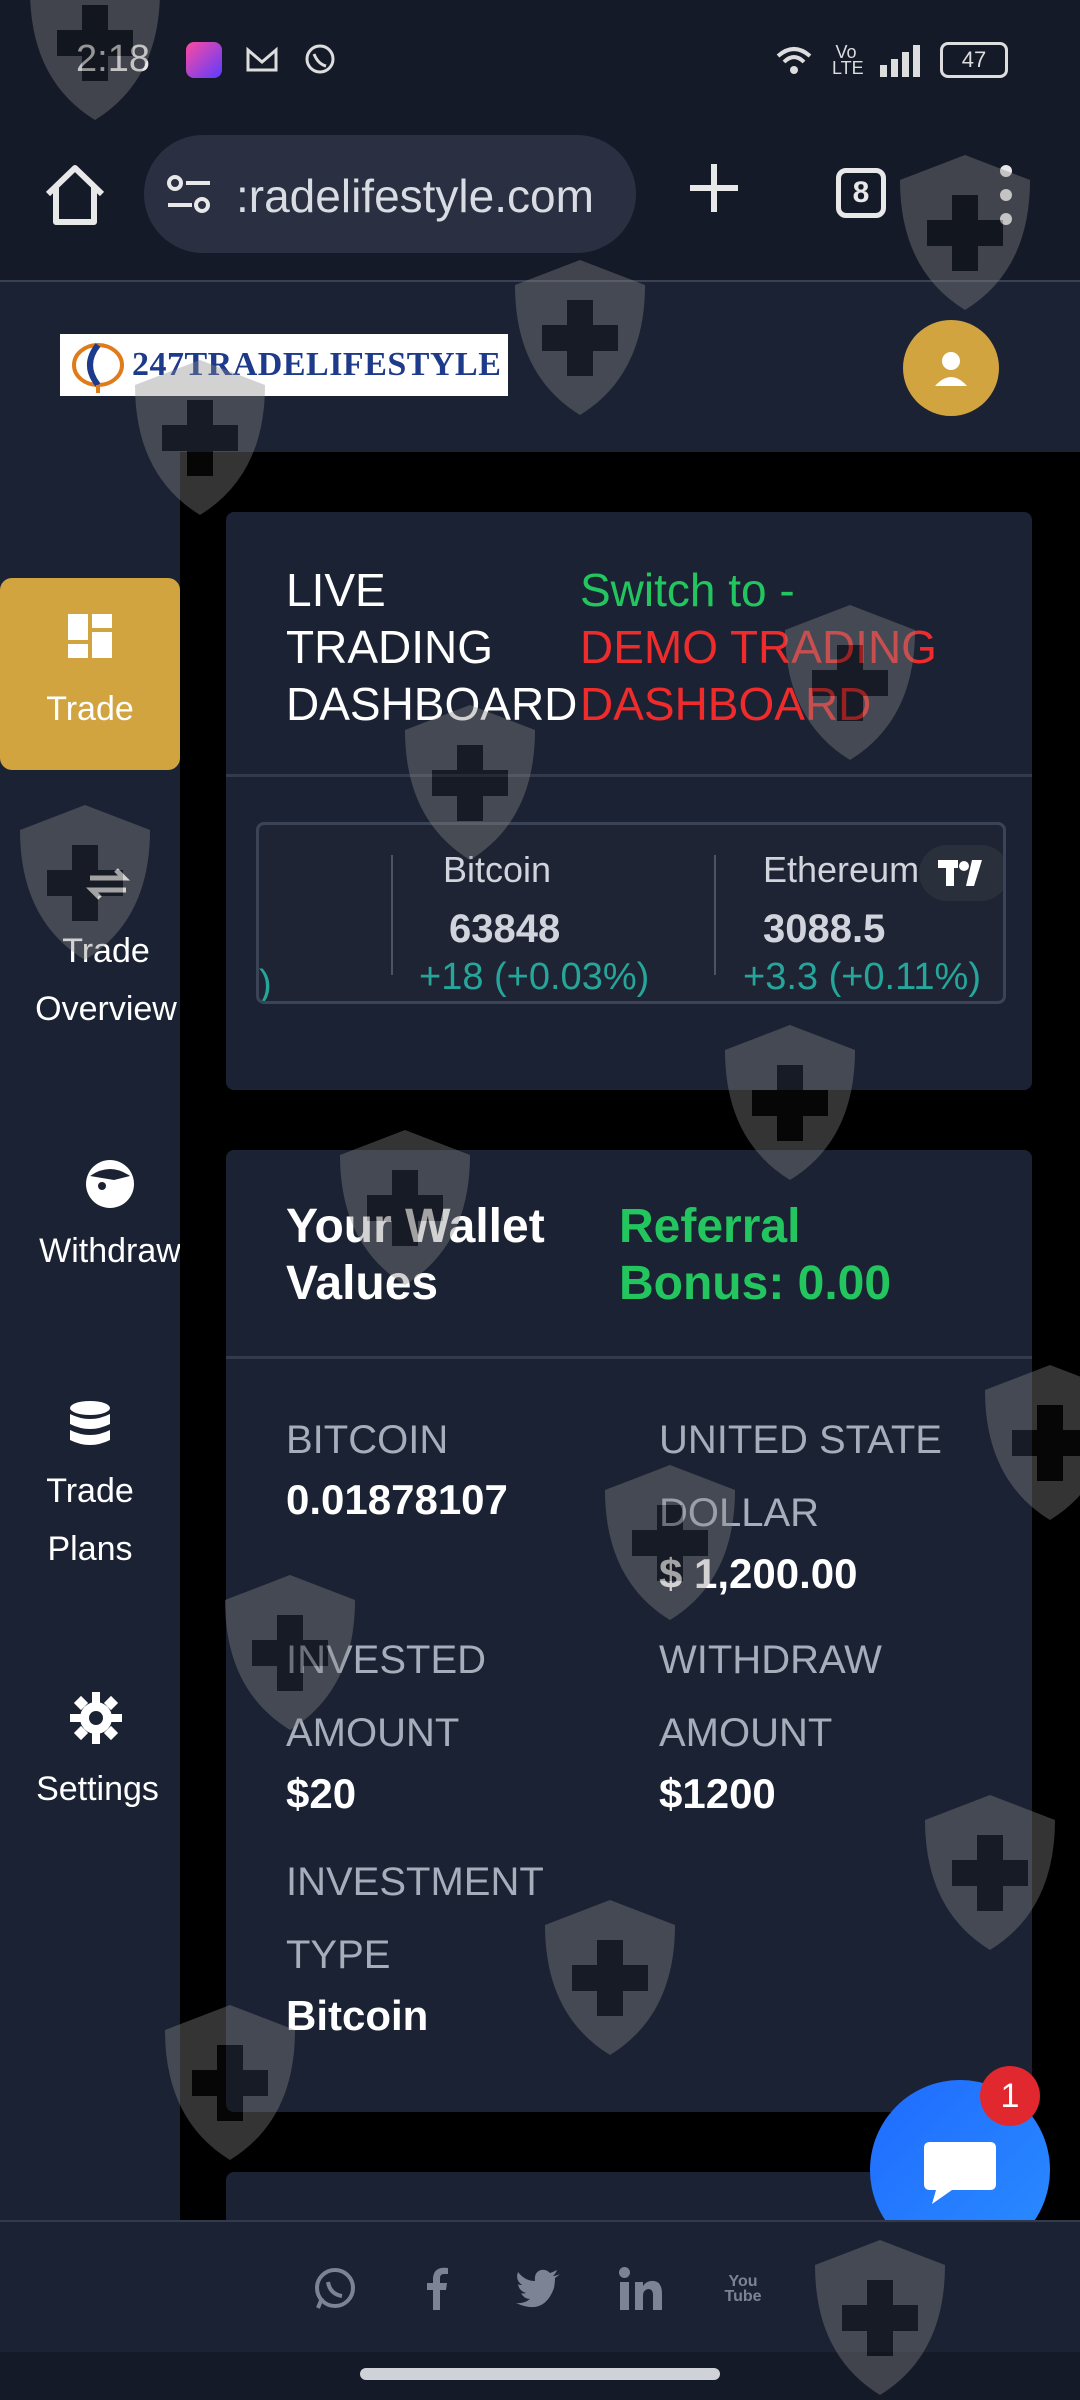 This screenshot has height=2400, width=1080. What do you see at coordinates (90, 1423) in the screenshot?
I see `database-icon` at bounding box center [90, 1423].